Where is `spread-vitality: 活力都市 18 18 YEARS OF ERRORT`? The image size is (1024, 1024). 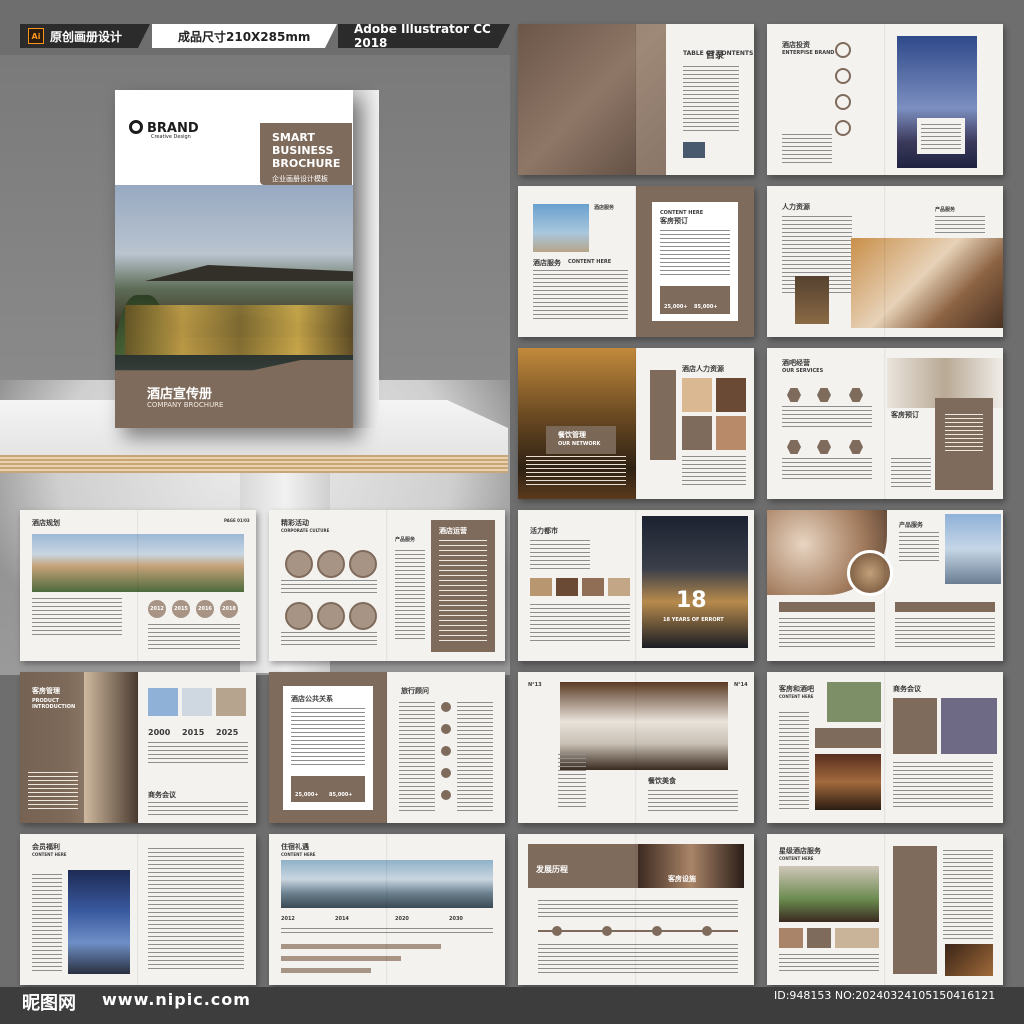
spread-vitality: 活力都市 18 18 YEARS OF ERRORT is located at coordinates (636, 585).